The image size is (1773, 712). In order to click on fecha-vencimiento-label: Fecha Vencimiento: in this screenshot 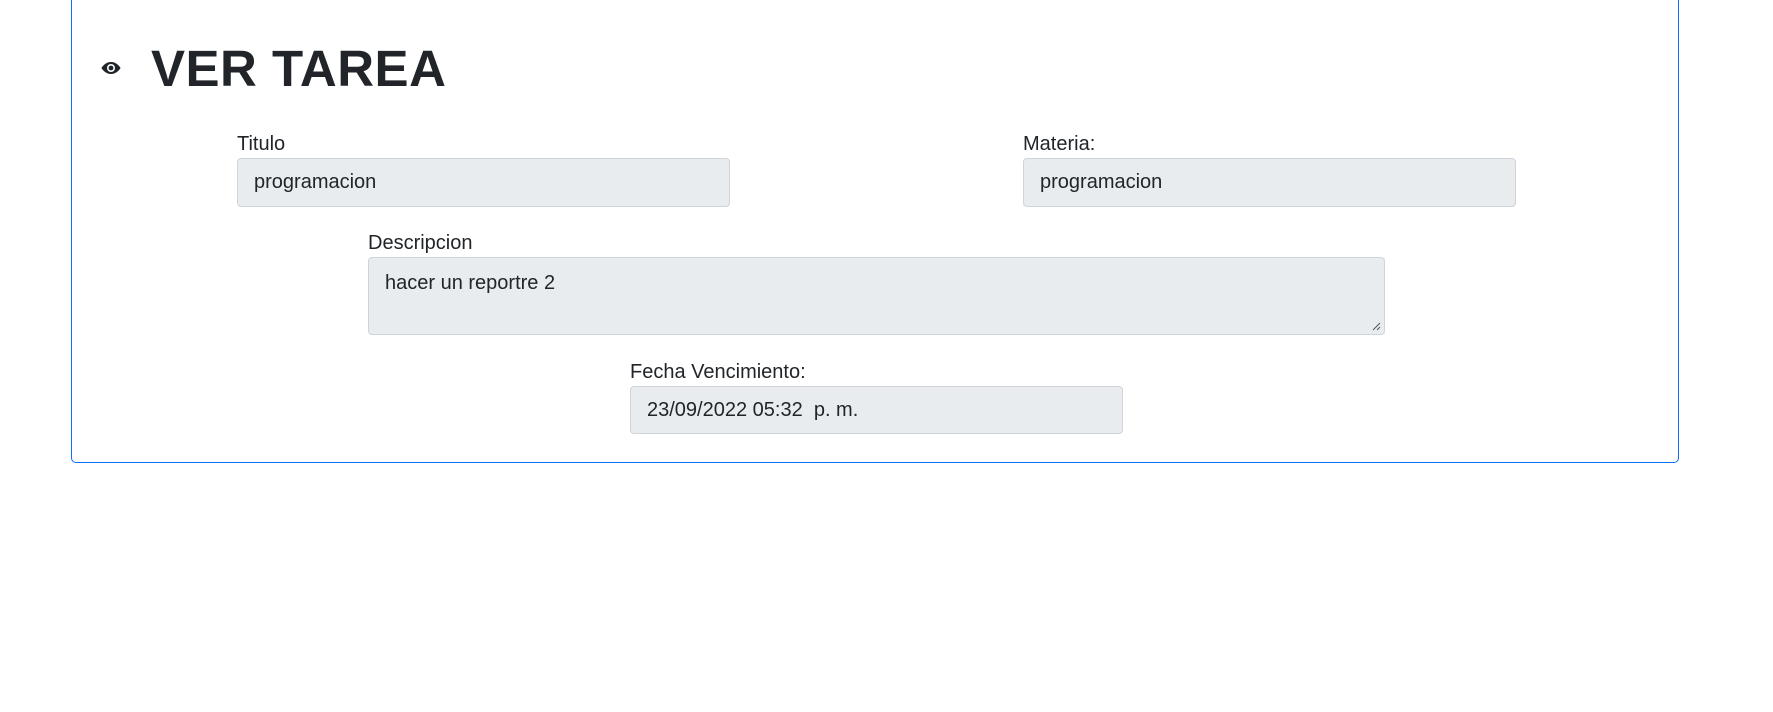, I will do `click(718, 372)`.